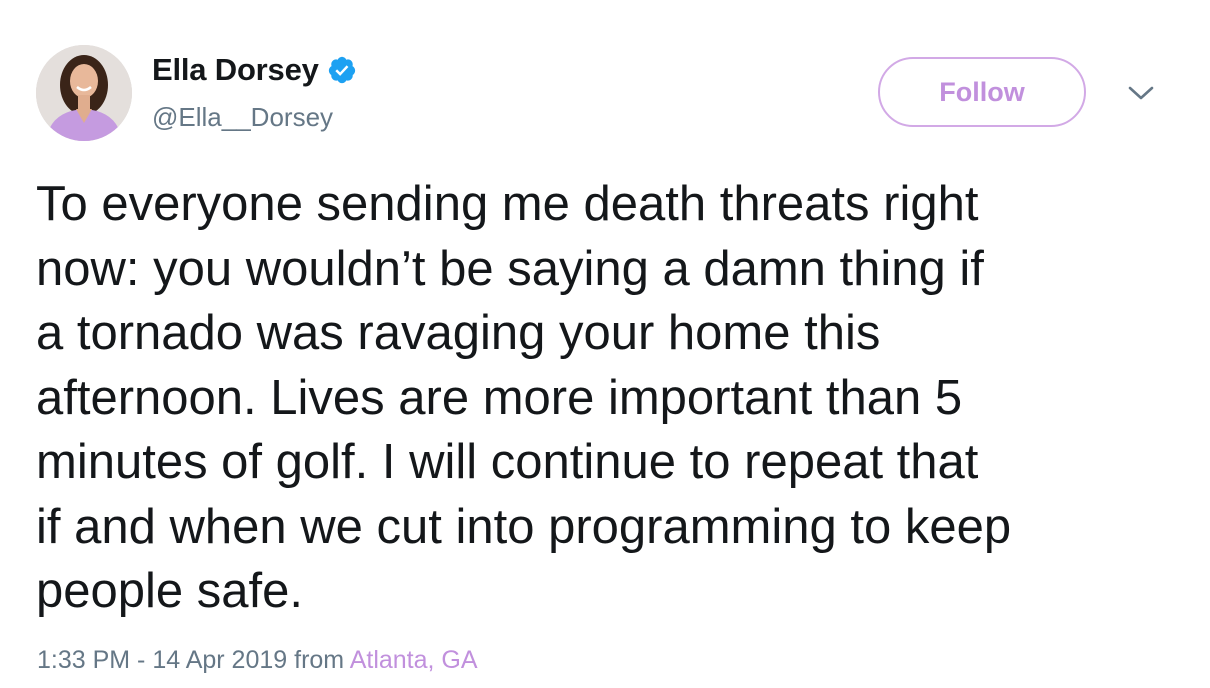 The width and height of the screenshot is (1210, 688). Describe the element at coordinates (162, 660) in the screenshot. I see `tweet-timestamp: 1:33 PM - 14 Apr 2019` at that location.